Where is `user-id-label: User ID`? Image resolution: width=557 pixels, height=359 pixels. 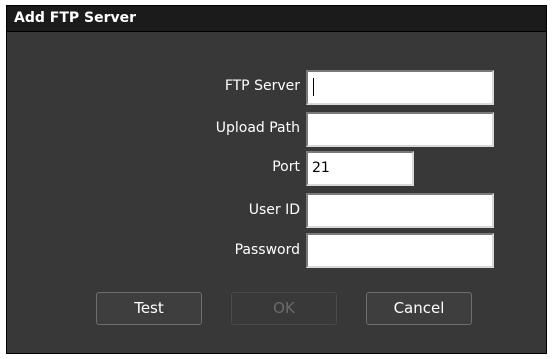 user-id-label: User ID is located at coordinates (274, 210).